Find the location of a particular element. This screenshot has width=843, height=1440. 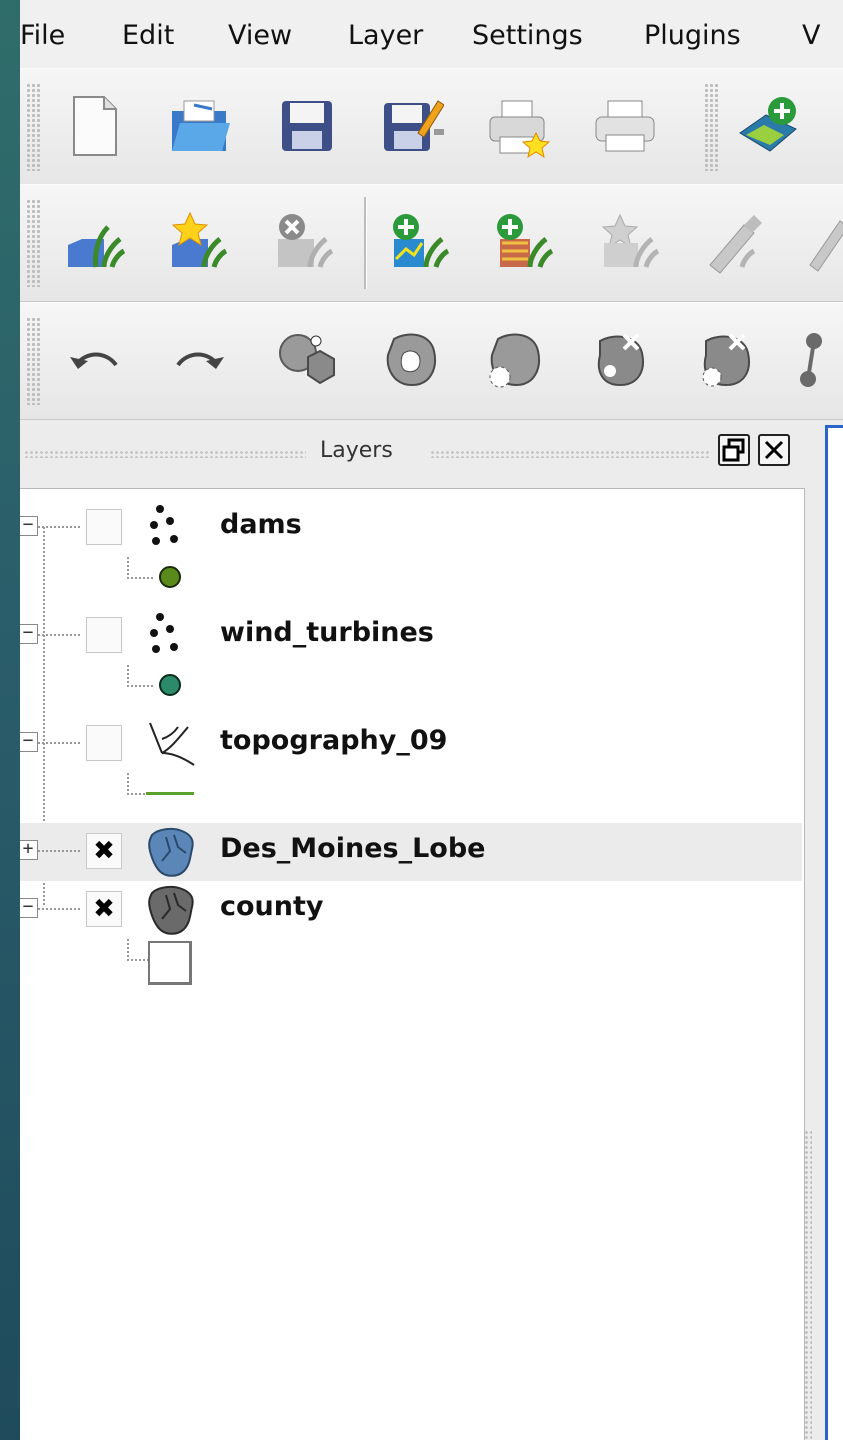

layer-name: topography_09 is located at coordinates (333, 740).